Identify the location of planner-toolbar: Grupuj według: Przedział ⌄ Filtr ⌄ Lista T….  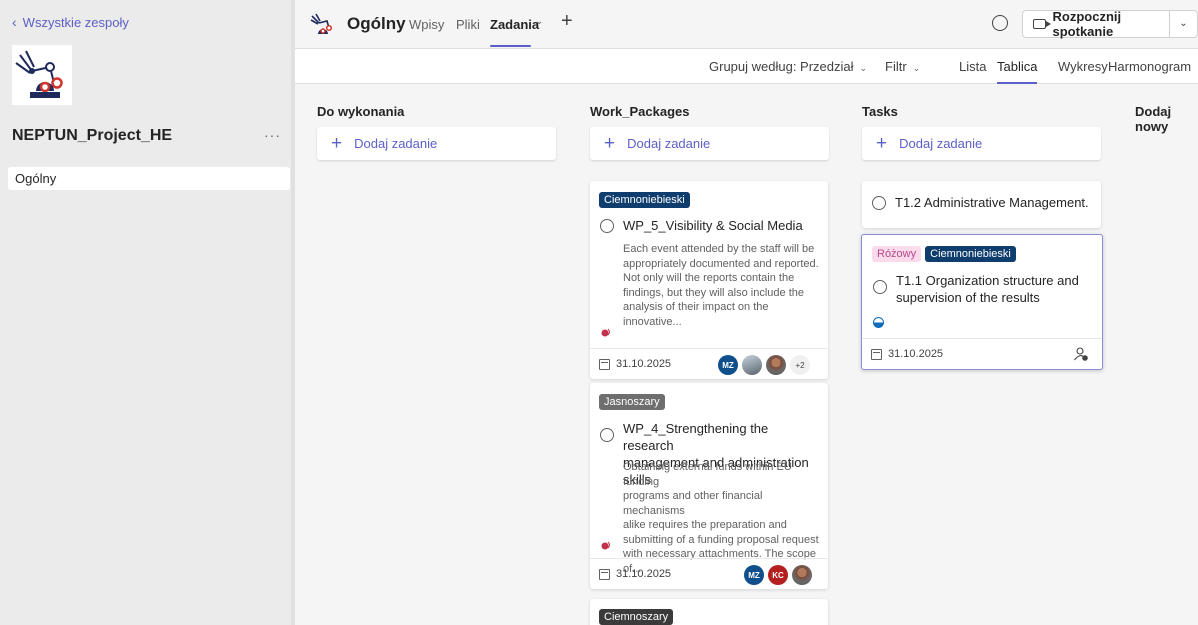
(746, 66).